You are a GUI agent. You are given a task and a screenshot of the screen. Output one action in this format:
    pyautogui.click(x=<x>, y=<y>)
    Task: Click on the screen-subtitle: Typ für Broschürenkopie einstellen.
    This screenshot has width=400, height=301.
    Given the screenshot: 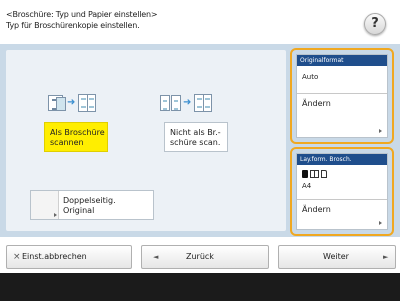 What is the action you would take?
    pyautogui.click(x=73, y=25)
    